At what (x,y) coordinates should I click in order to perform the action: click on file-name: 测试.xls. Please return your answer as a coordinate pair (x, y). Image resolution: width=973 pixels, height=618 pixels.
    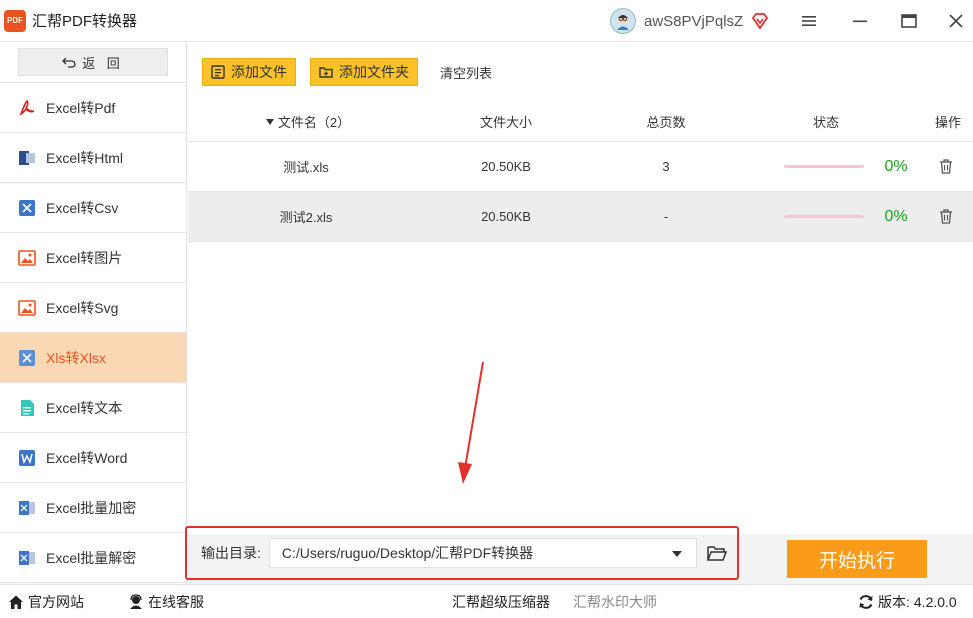
    Looking at the image, I should click on (306, 167).